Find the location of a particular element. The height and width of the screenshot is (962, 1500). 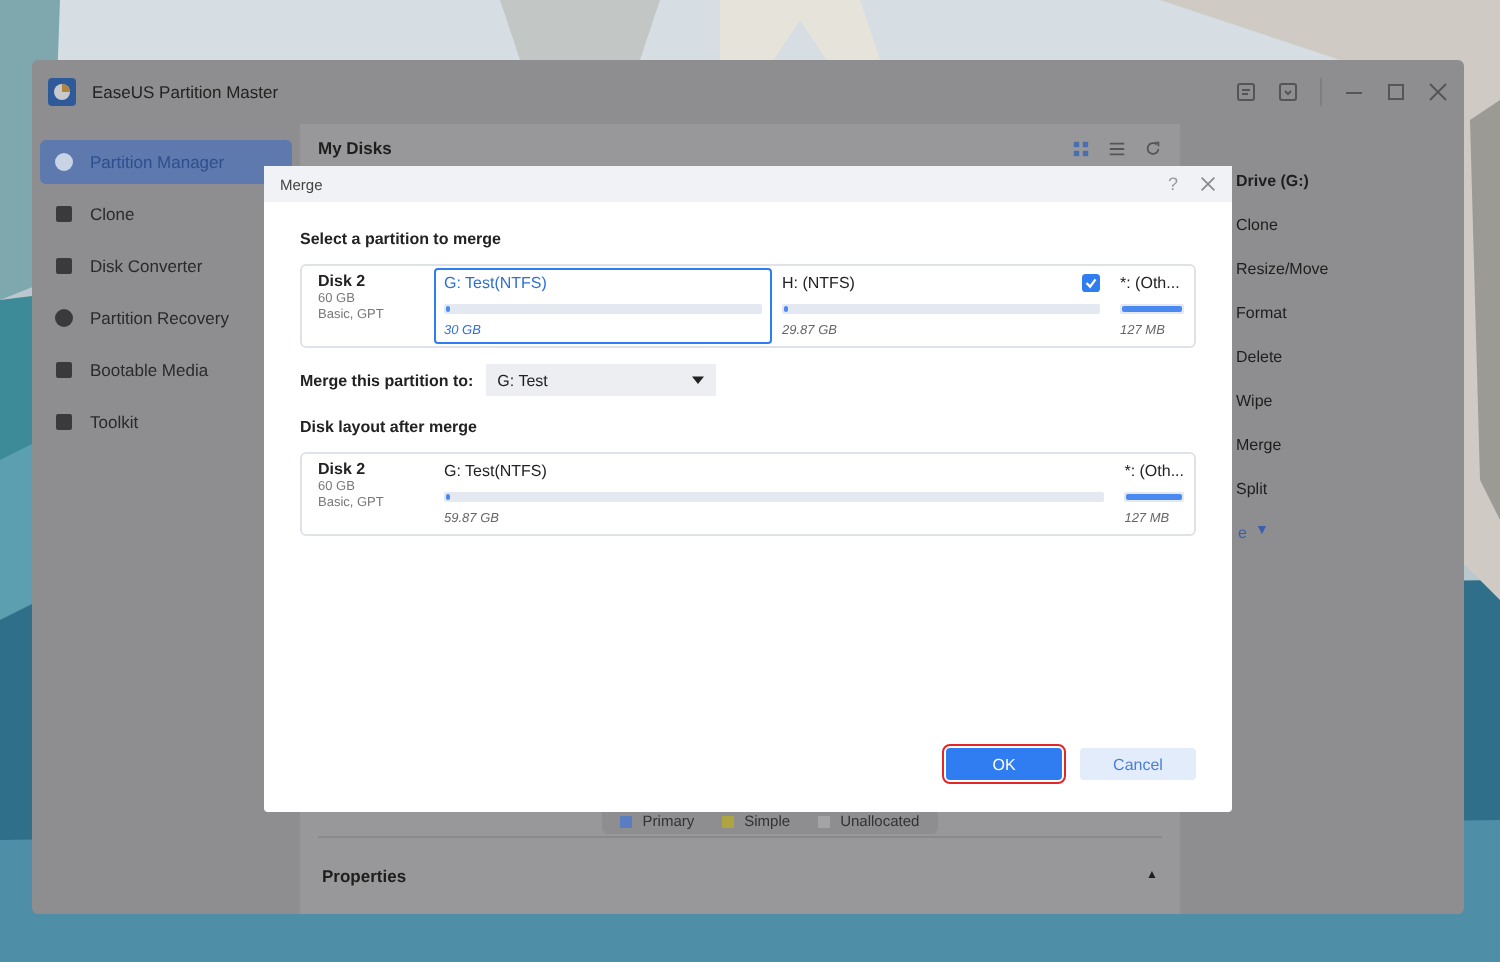

checkbox is located at coordinates (1091, 283).